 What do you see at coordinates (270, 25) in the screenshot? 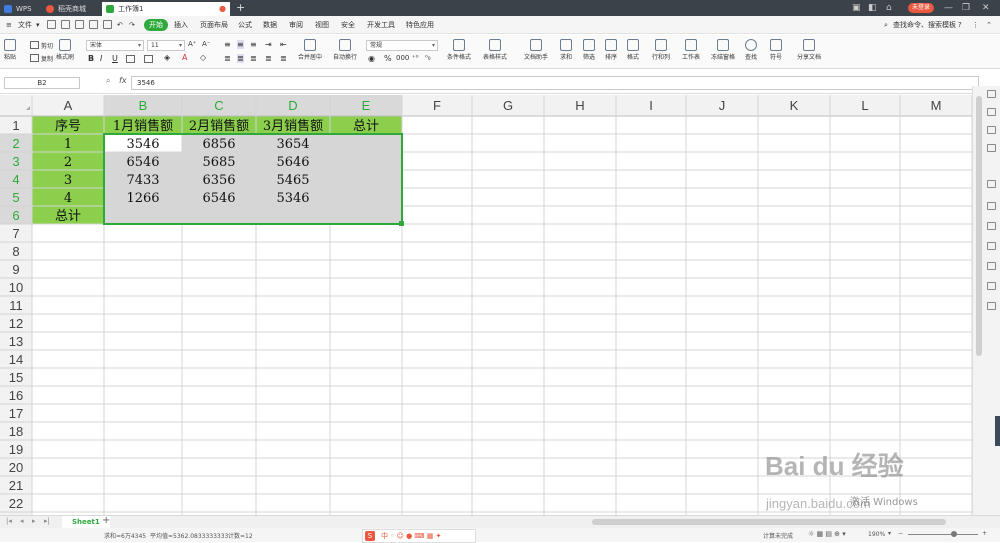
I see `menu-tab-data: 数据` at bounding box center [270, 25].